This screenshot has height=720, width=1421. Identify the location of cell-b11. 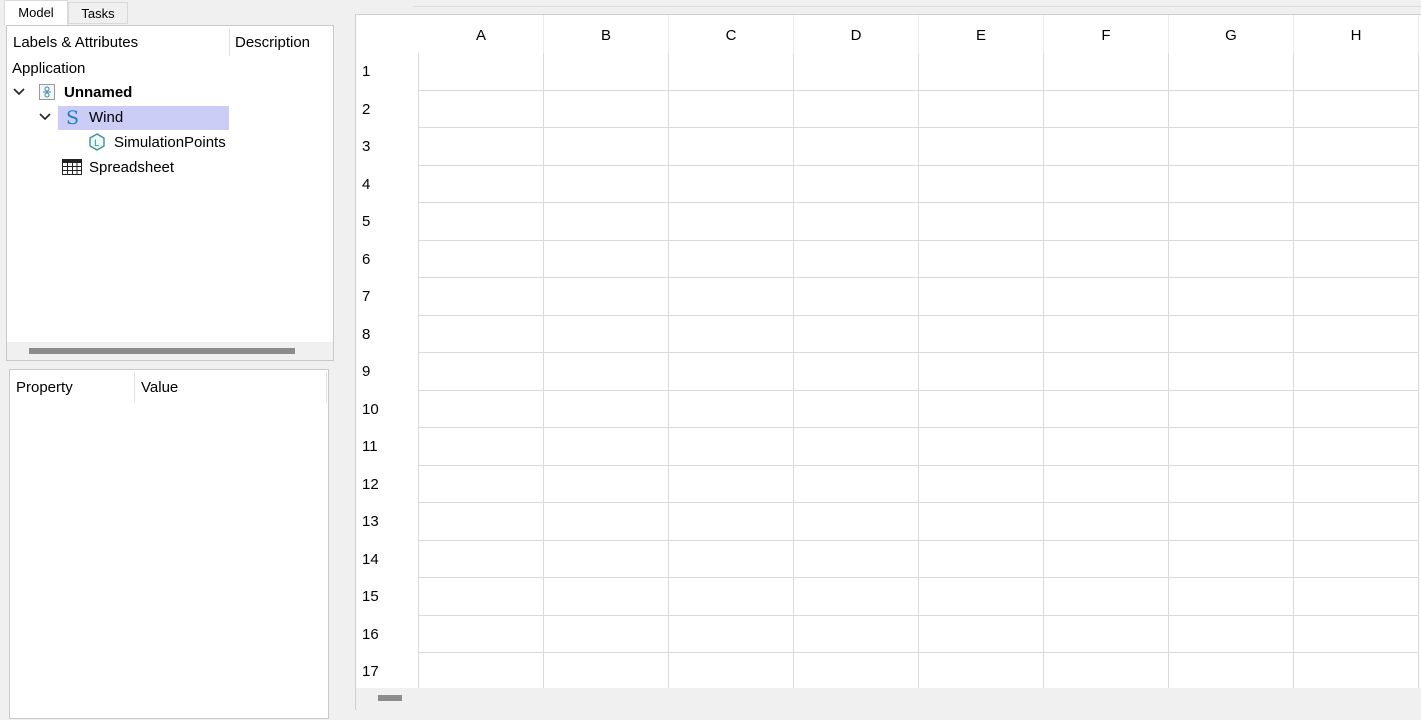
(606, 447).